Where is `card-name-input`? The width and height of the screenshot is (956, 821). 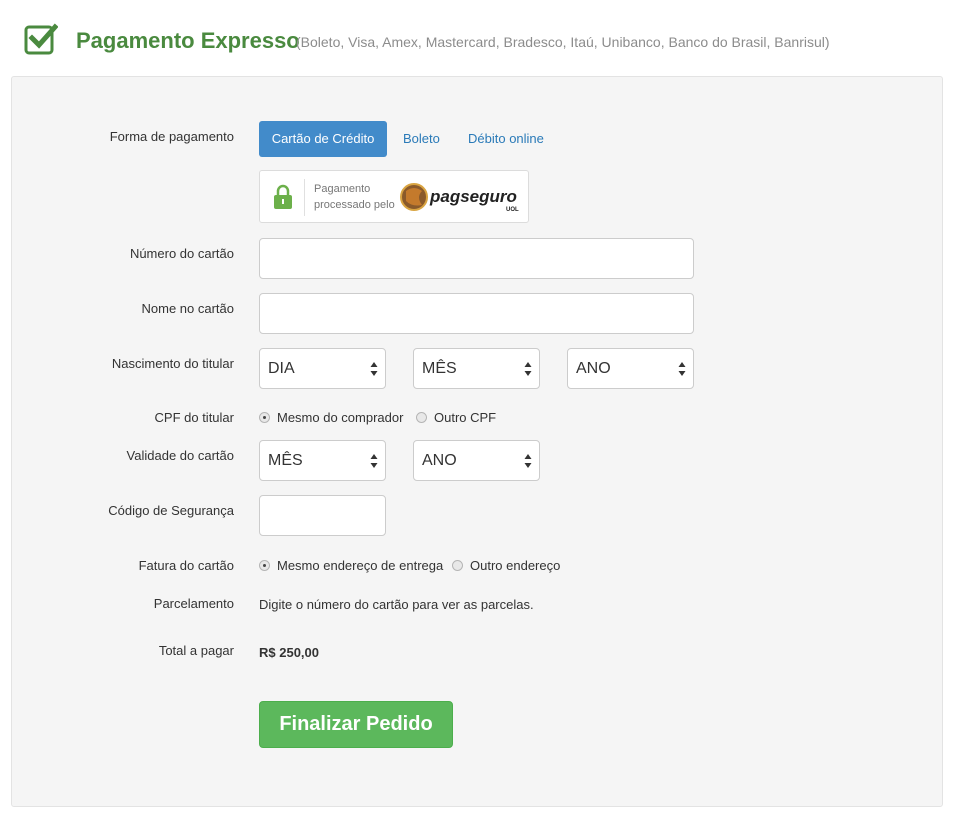 card-name-input is located at coordinates (476, 313).